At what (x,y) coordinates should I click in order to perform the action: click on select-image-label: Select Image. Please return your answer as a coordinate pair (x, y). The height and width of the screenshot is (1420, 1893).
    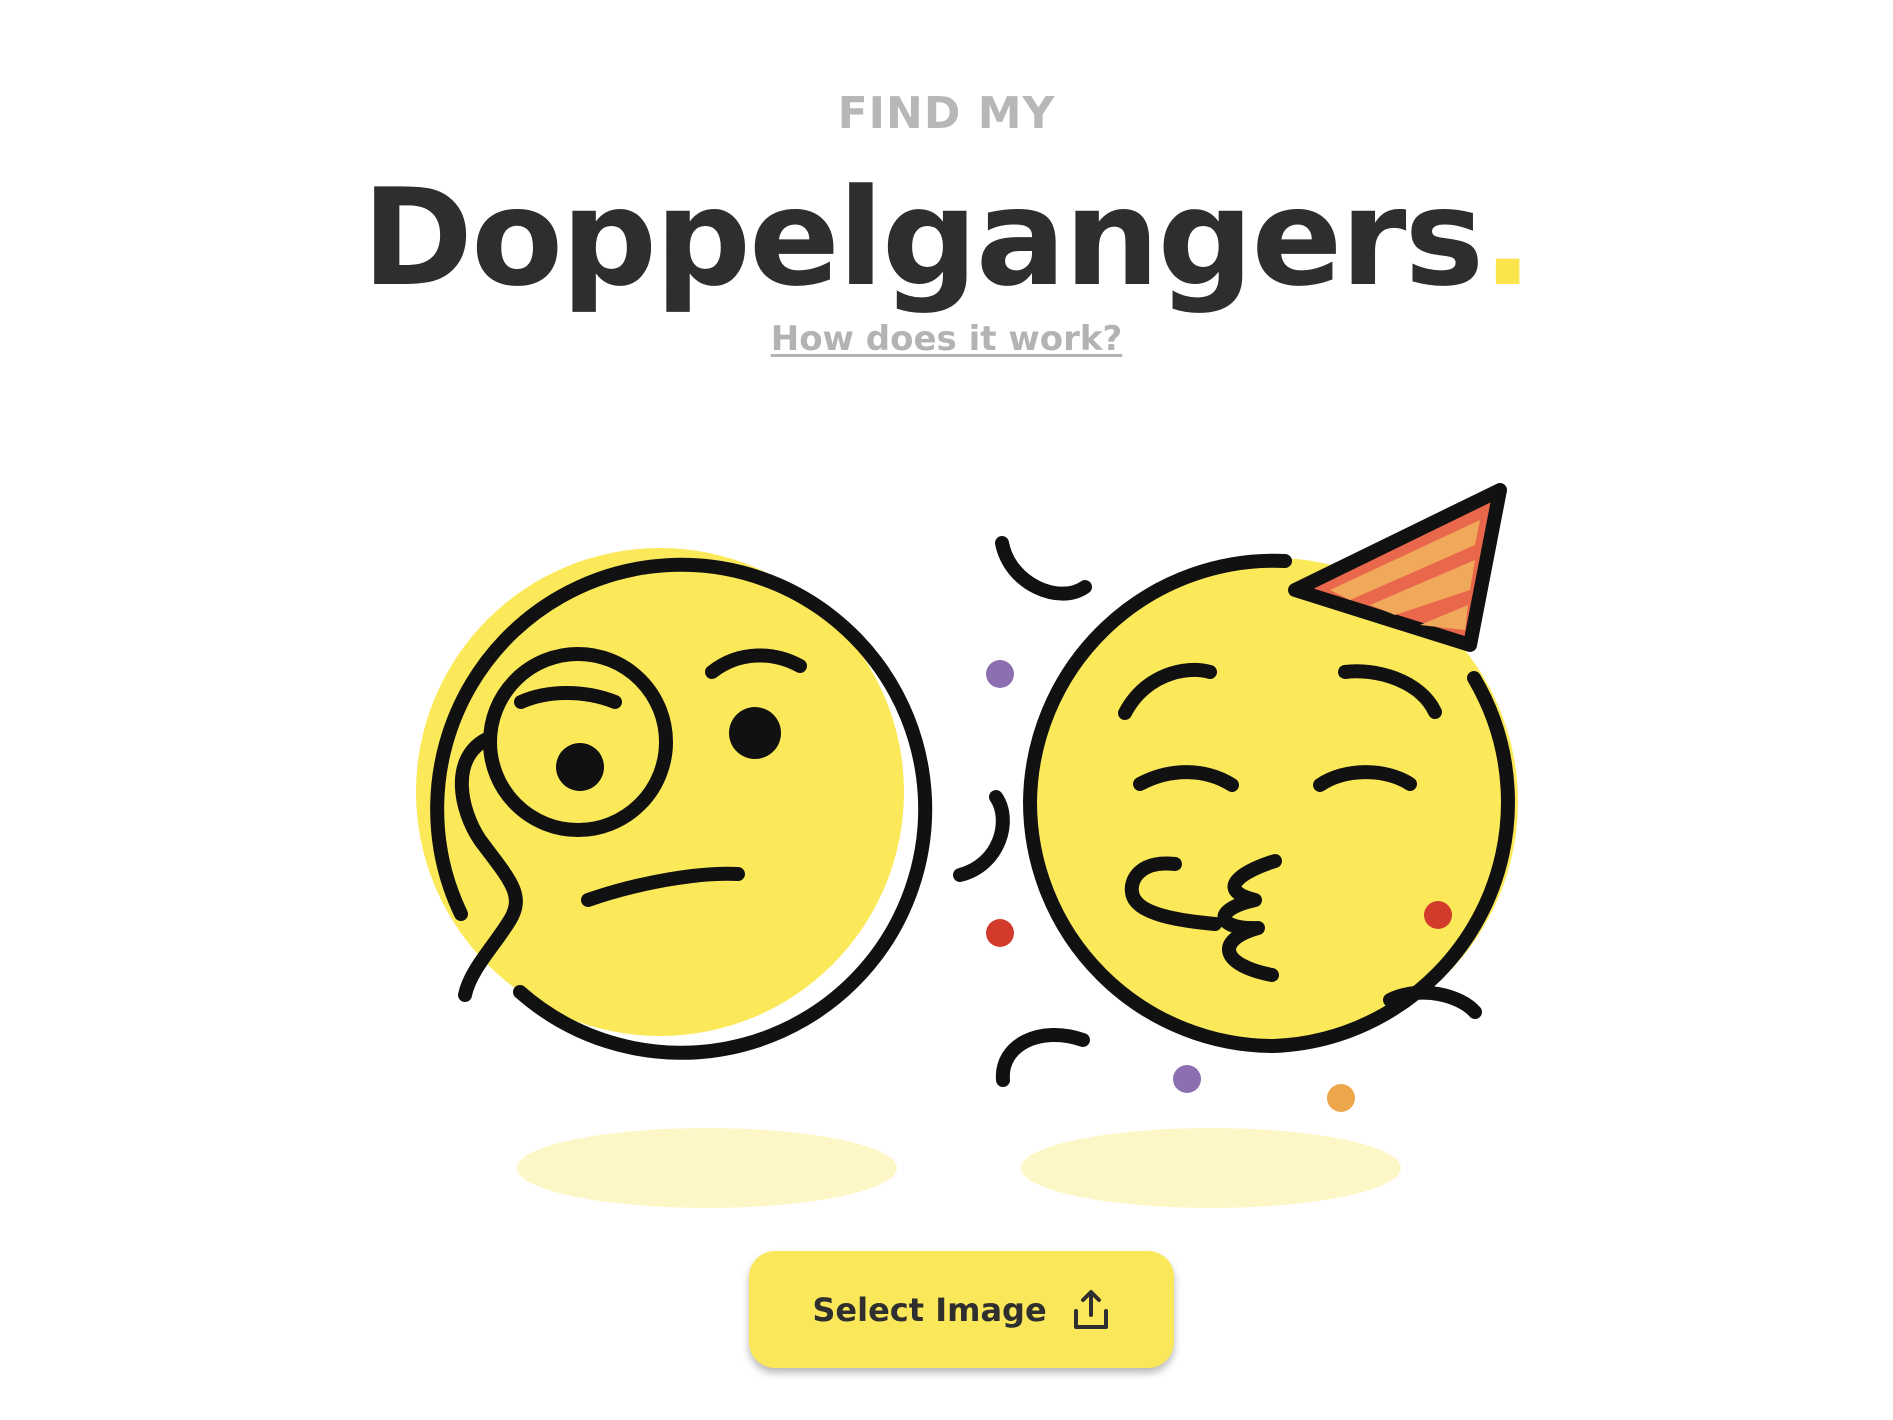
    Looking at the image, I should click on (929, 1309).